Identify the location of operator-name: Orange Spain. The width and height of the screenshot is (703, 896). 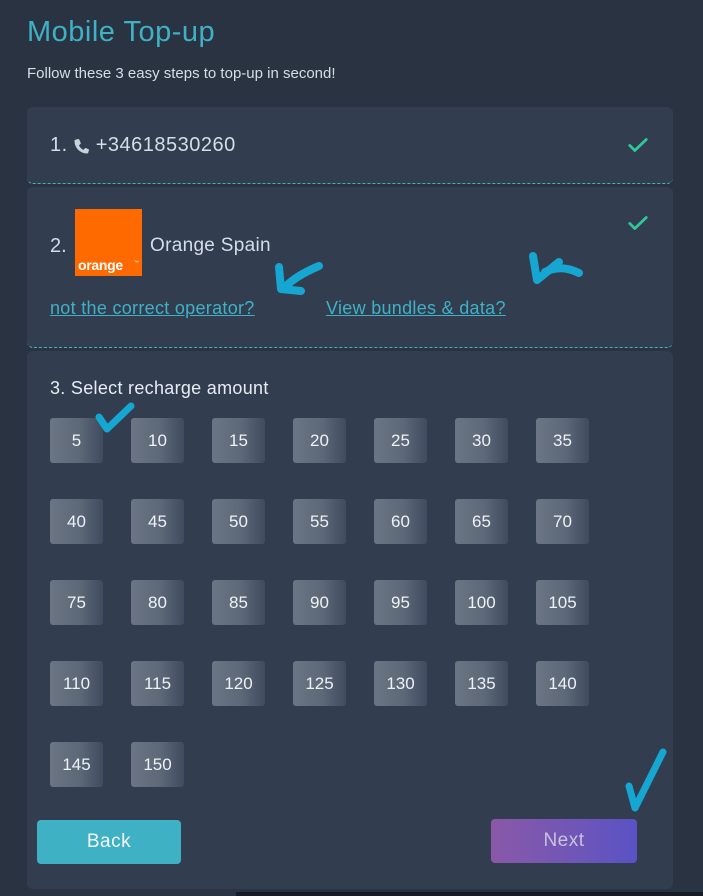
(210, 245).